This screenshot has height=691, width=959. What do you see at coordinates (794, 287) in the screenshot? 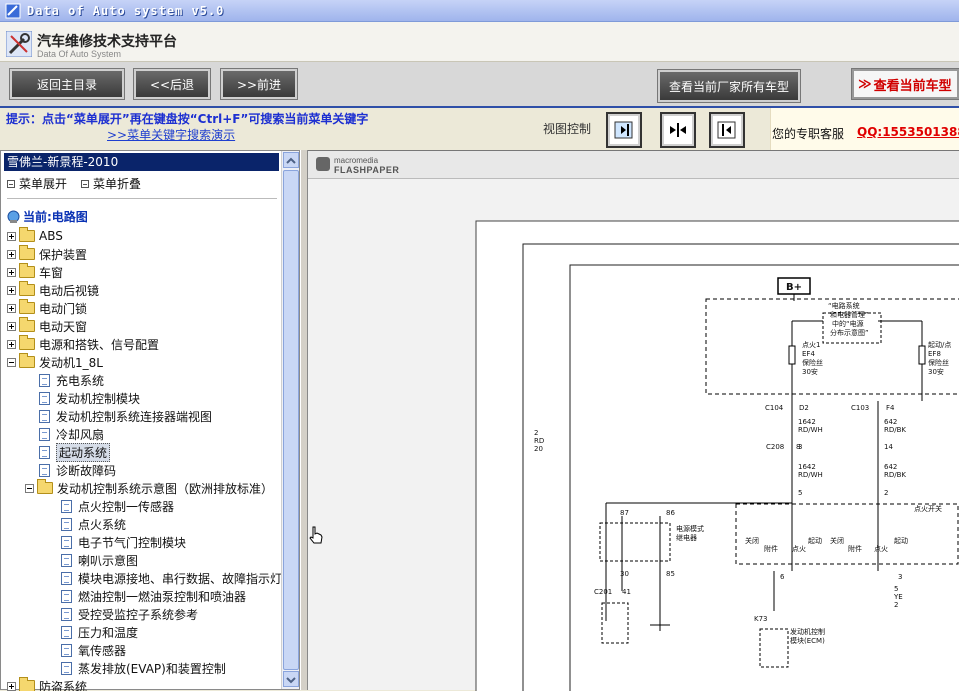
I see `bplus-label: B+` at bounding box center [794, 287].